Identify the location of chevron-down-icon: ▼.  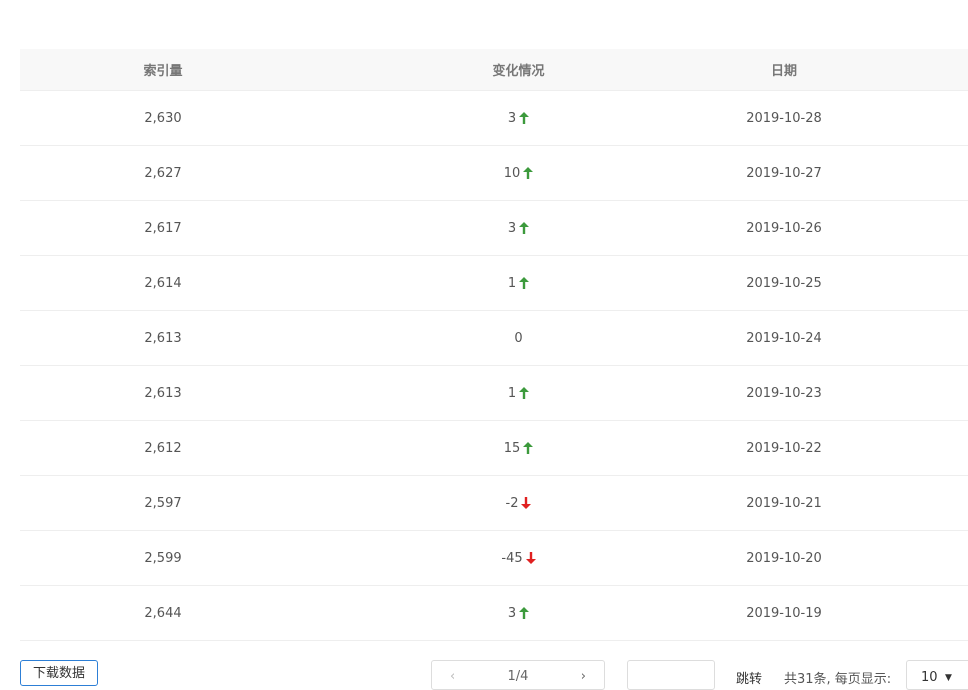
(948, 678).